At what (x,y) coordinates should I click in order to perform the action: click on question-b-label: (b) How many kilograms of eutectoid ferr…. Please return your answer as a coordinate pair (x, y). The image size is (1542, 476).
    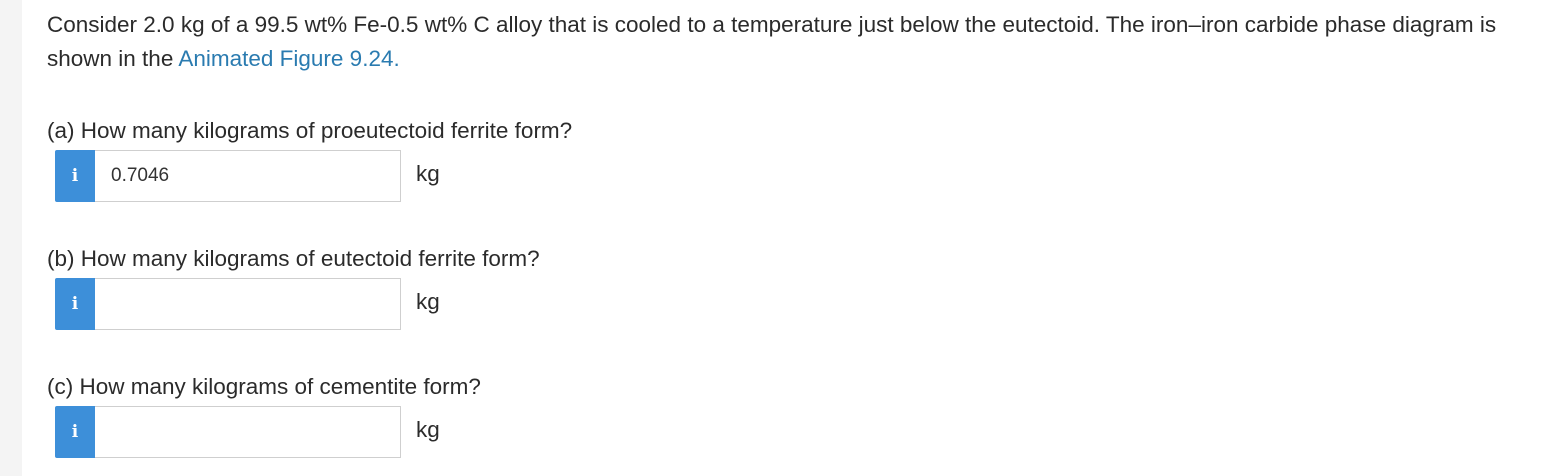
    Looking at the image, I should click on (293, 258).